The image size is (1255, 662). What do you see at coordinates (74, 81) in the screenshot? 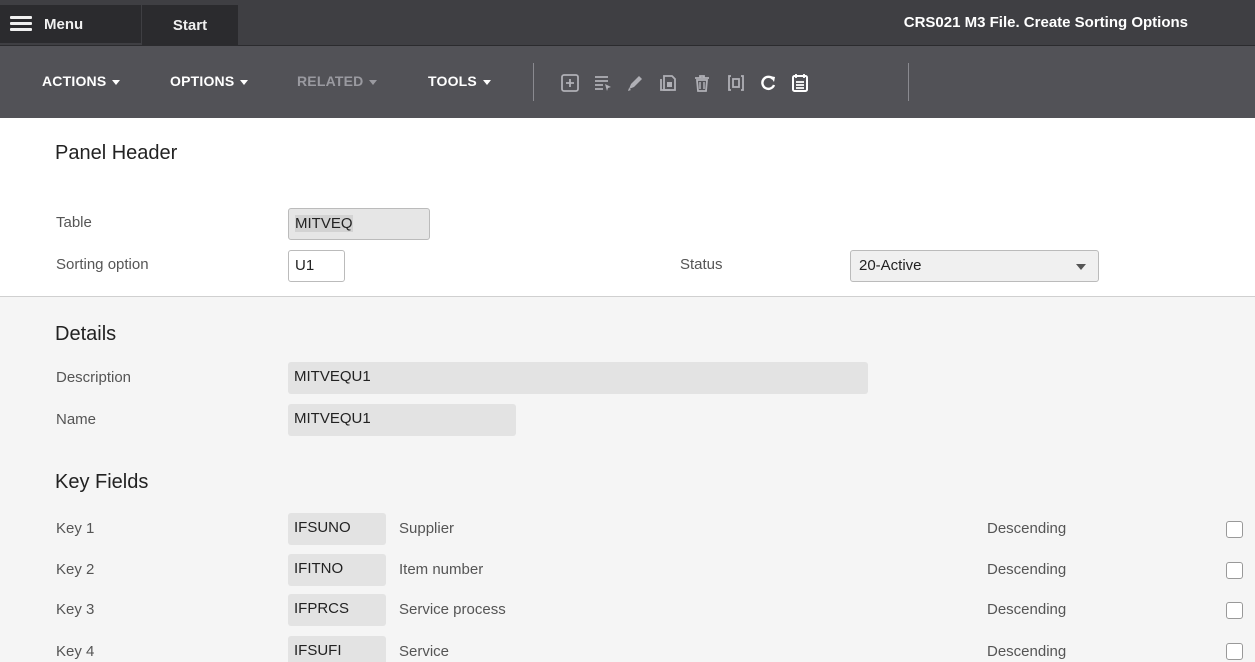
I see `actions-label: ACTIONS` at bounding box center [74, 81].